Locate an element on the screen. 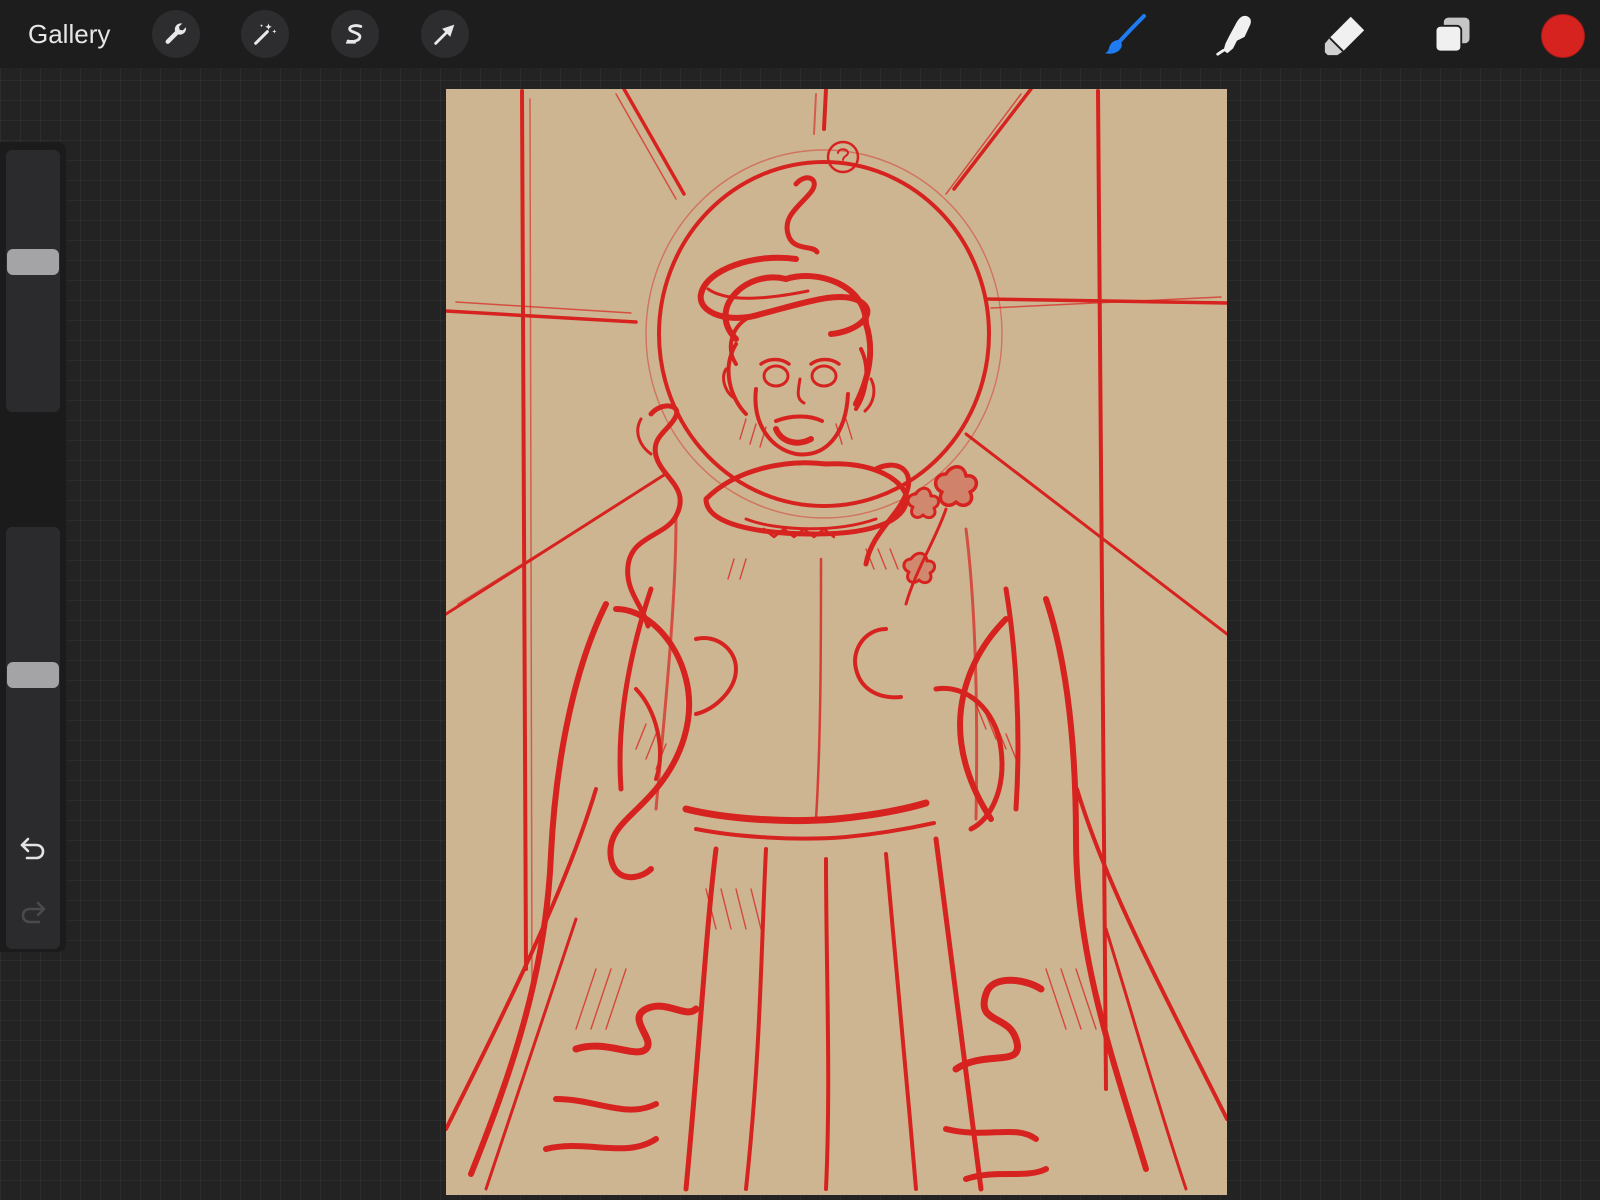 This screenshot has height=1200, width=1600. opacity-slider-thumb is located at coordinates (33, 675).